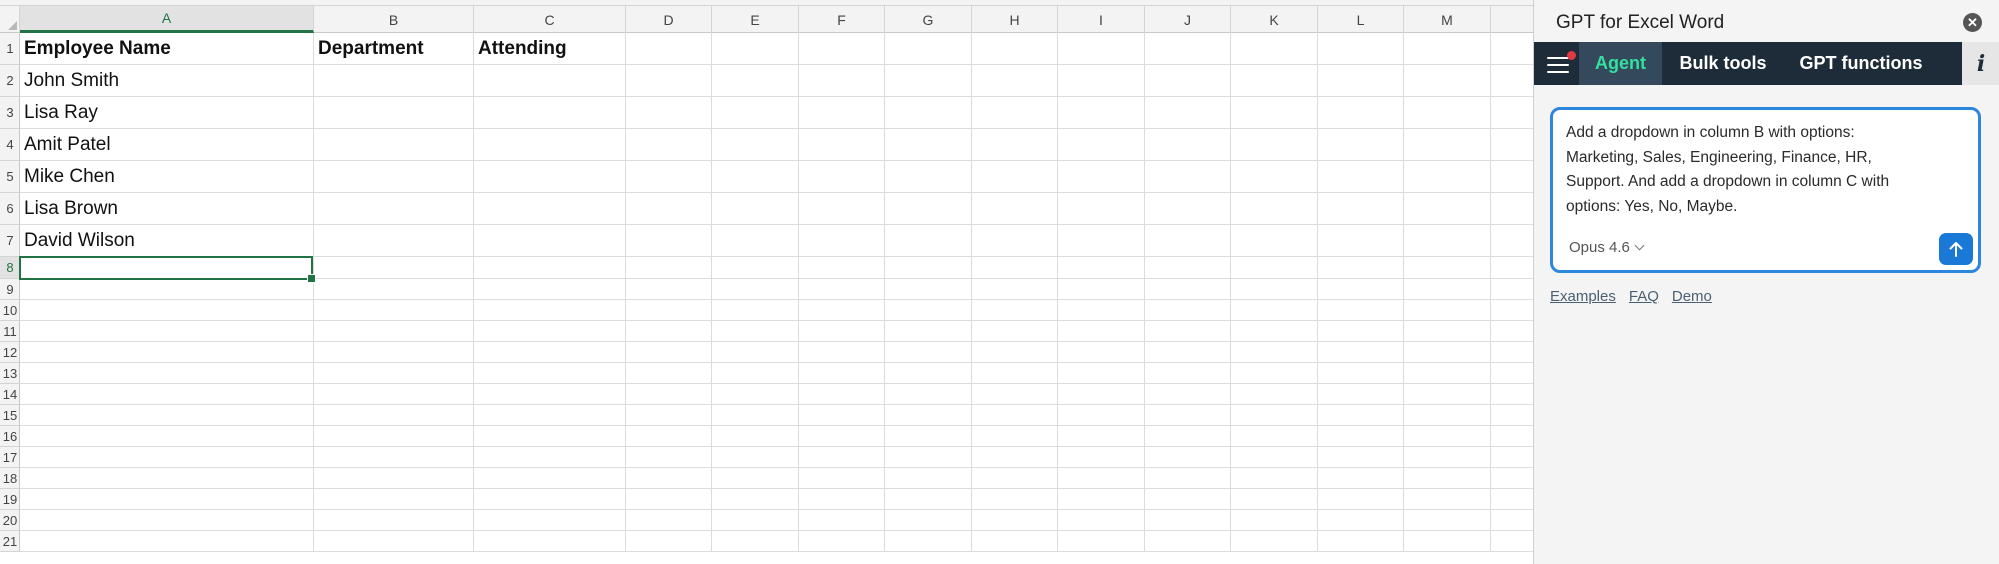 This screenshot has width=1999, height=564. Describe the element at coordinates (167, 241) in the screenshot. I see `employee-name-cell: David Wilson` at that location.